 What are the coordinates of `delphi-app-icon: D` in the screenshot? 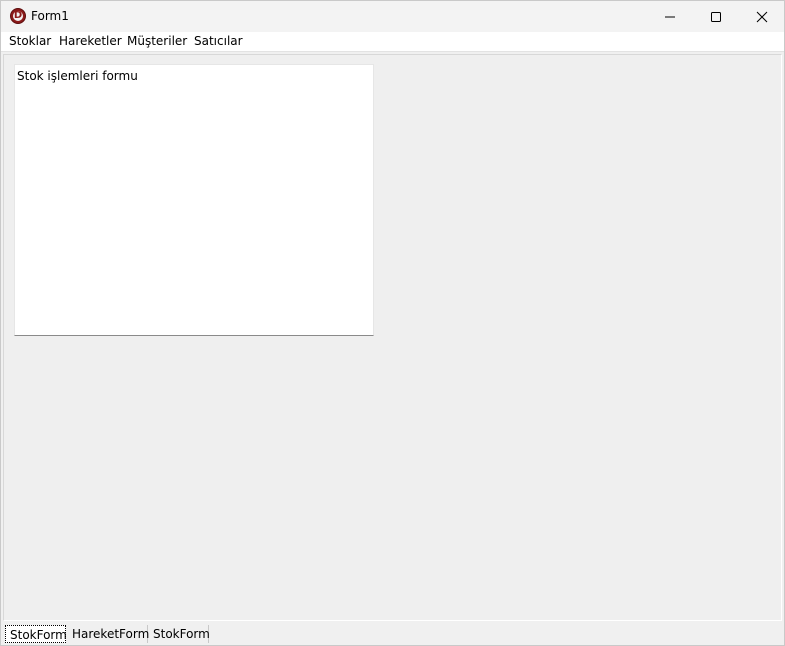 It's located at (18, 16).